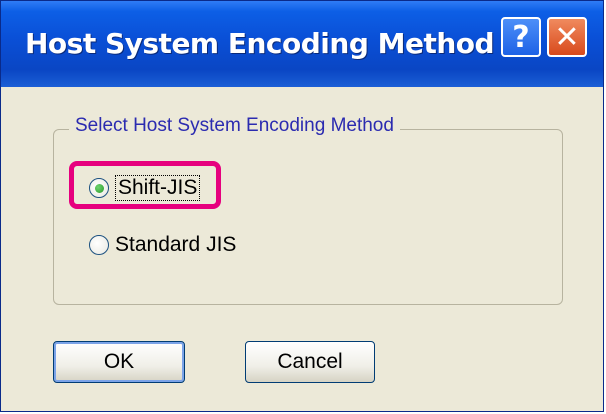  What do you see at coordinates (99, 245) in the screenshot?
I see `radio-standard-jis-indicator` at bounding box center [99, 245].